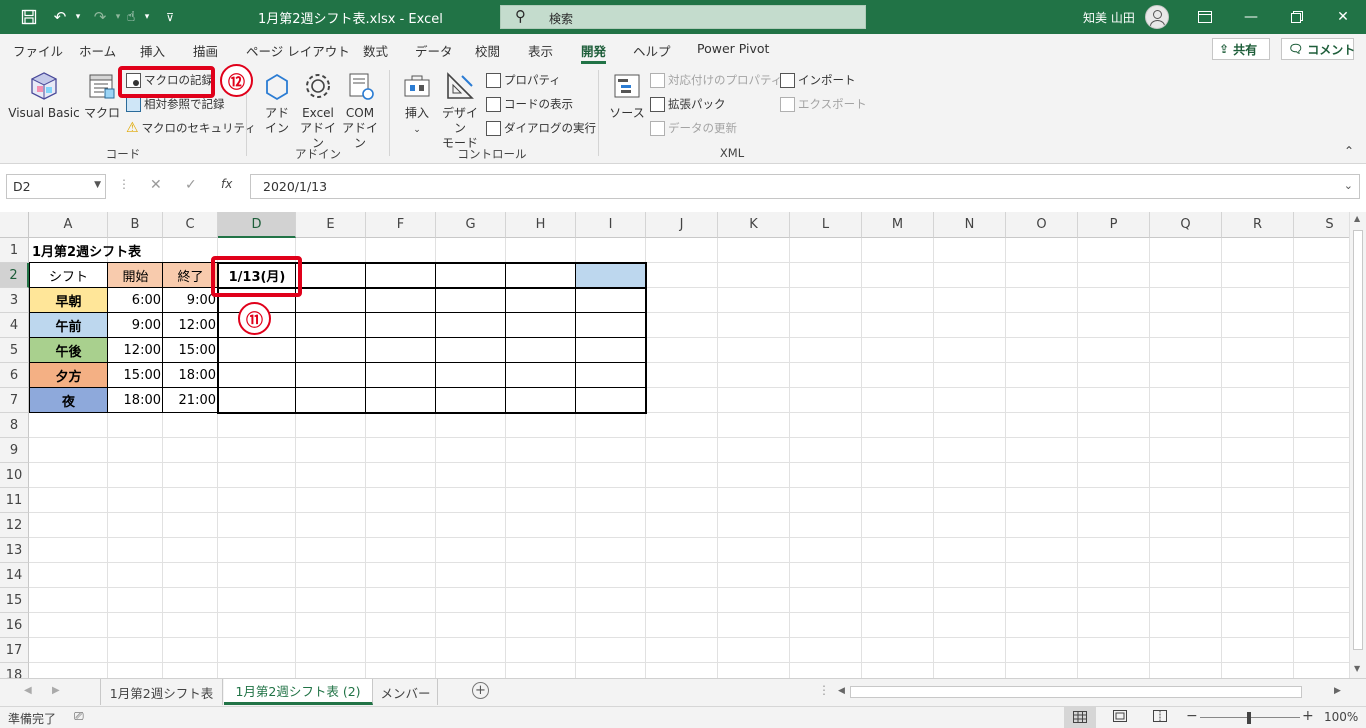 The width and height of the screenshot is (1366, 728). I want to click on cell-shift-end-2: 12:00, so click(190, 325).